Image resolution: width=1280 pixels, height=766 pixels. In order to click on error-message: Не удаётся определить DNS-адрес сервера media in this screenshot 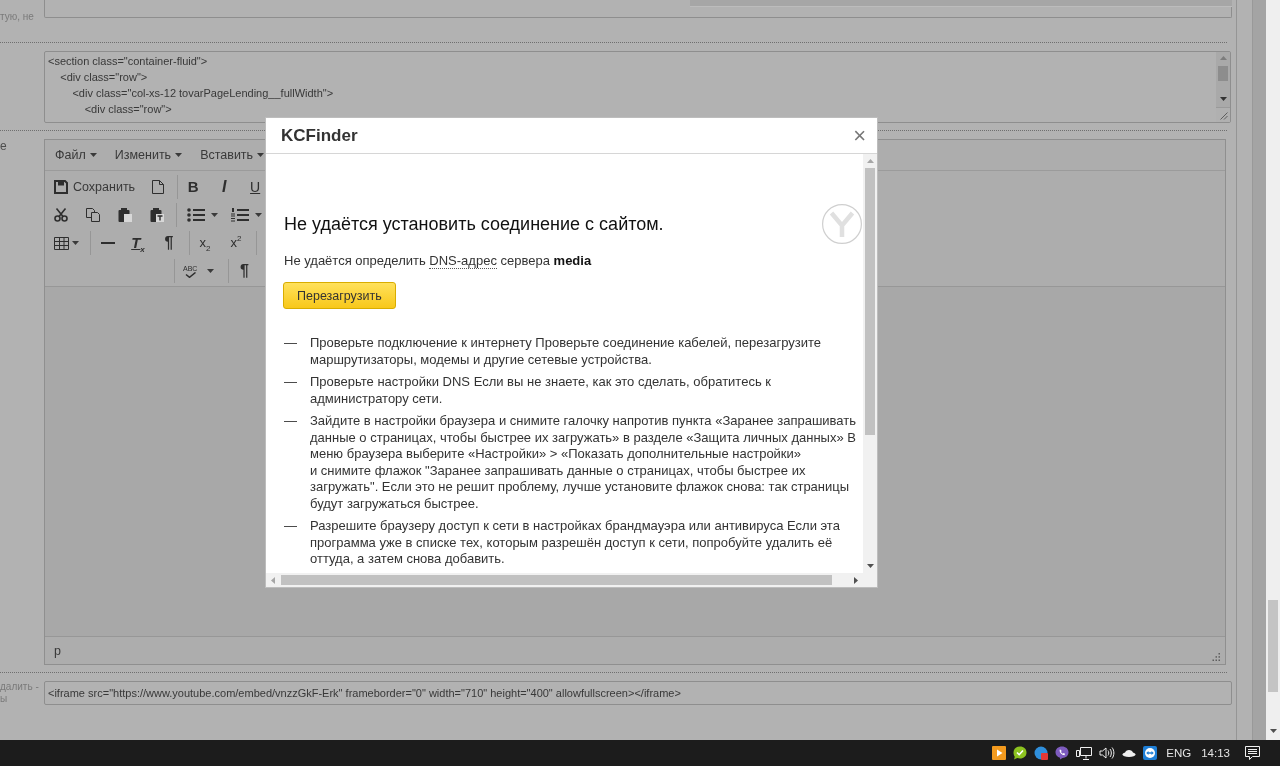, I will do `click(438, 261)`.